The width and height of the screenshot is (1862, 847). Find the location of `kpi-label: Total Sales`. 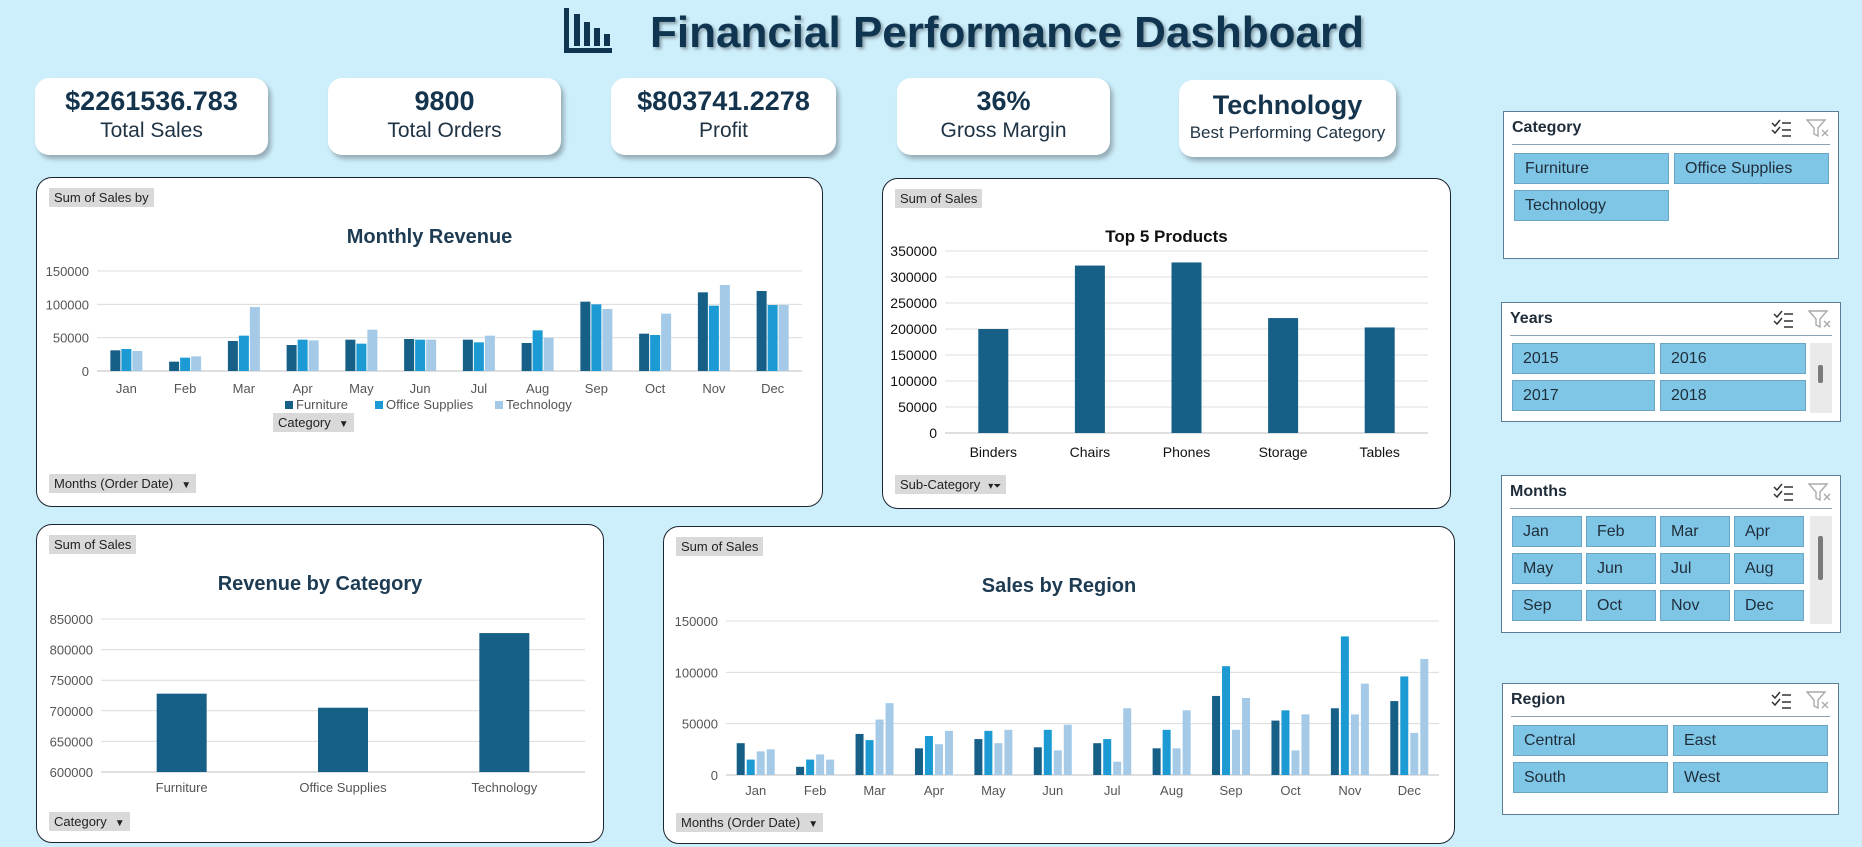

kpi-label: Total Sales is located at coordinates (151, 130).